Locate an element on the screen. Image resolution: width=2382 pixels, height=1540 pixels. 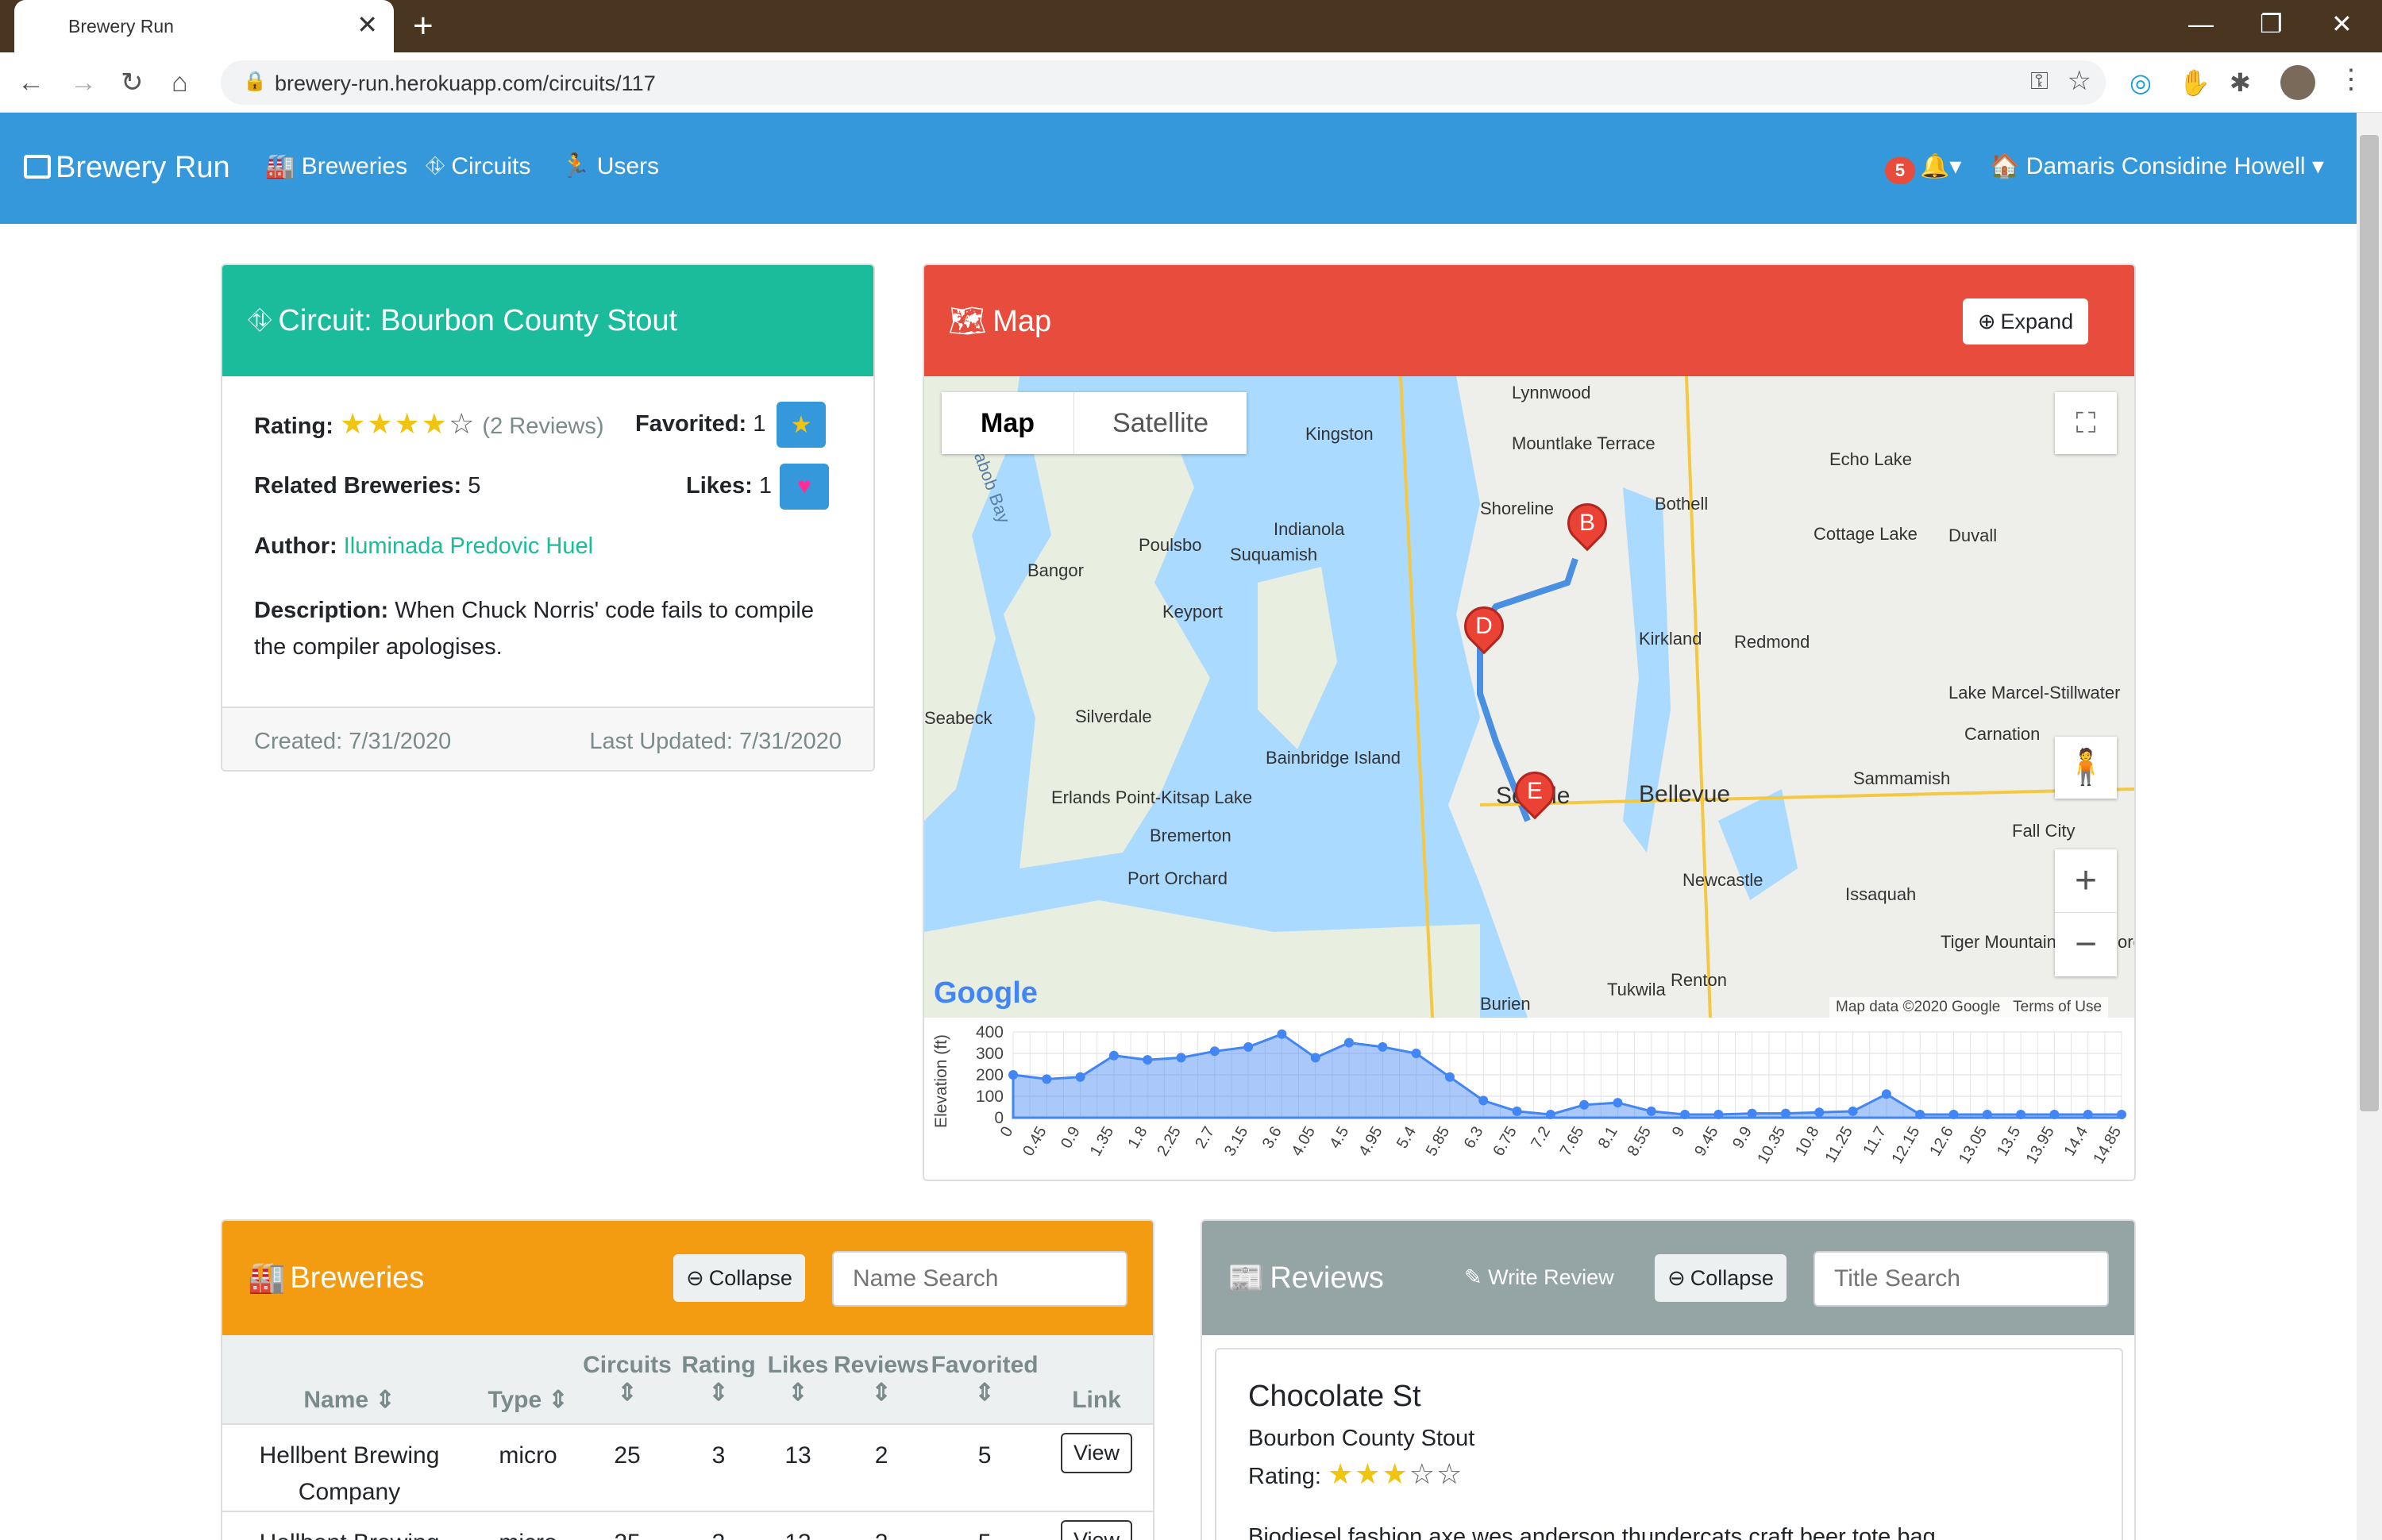
breweries-collapse-button: ⊖ Collapse is located at coordinates (739, 1278).